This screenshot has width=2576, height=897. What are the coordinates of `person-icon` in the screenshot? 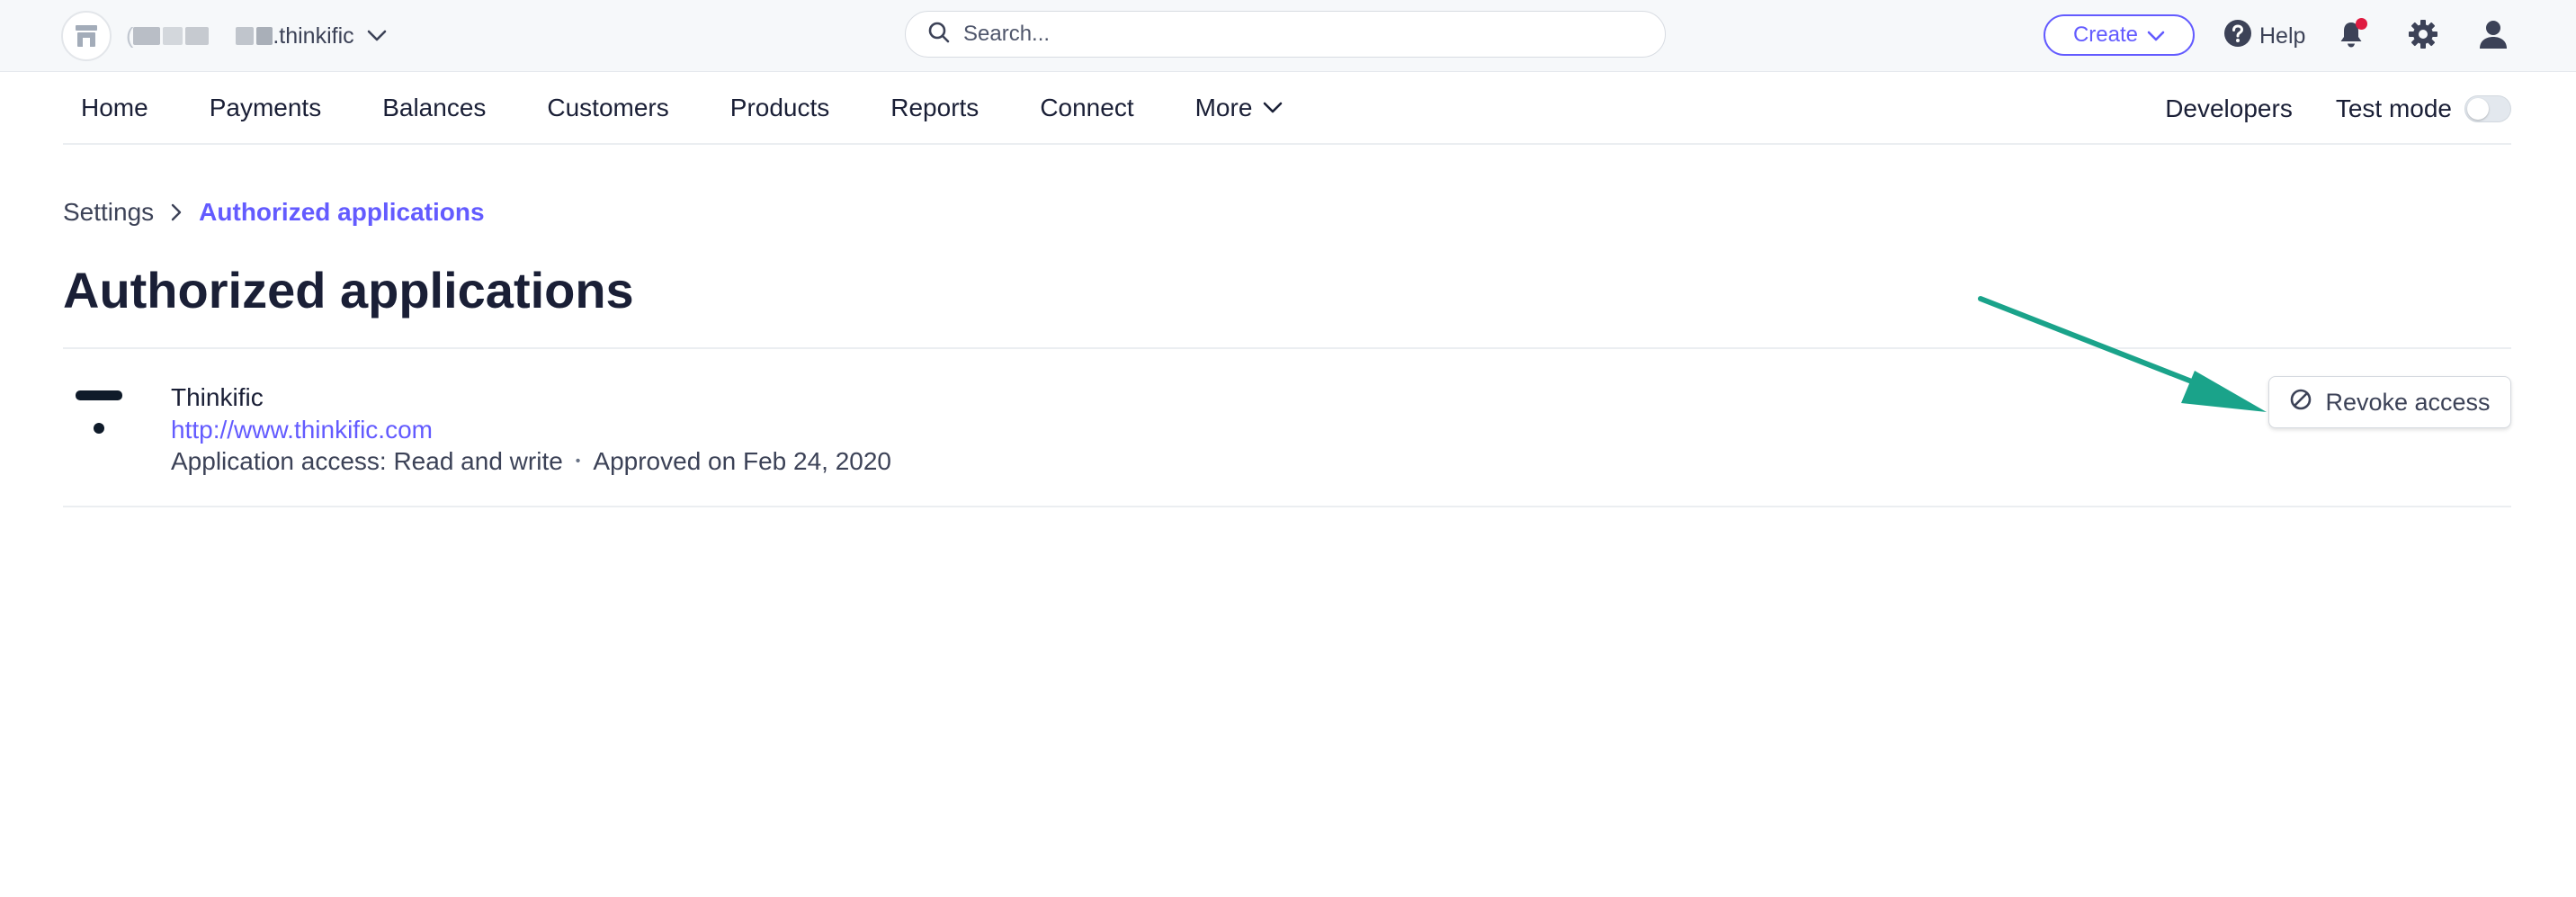 It's located at (2493, 36).